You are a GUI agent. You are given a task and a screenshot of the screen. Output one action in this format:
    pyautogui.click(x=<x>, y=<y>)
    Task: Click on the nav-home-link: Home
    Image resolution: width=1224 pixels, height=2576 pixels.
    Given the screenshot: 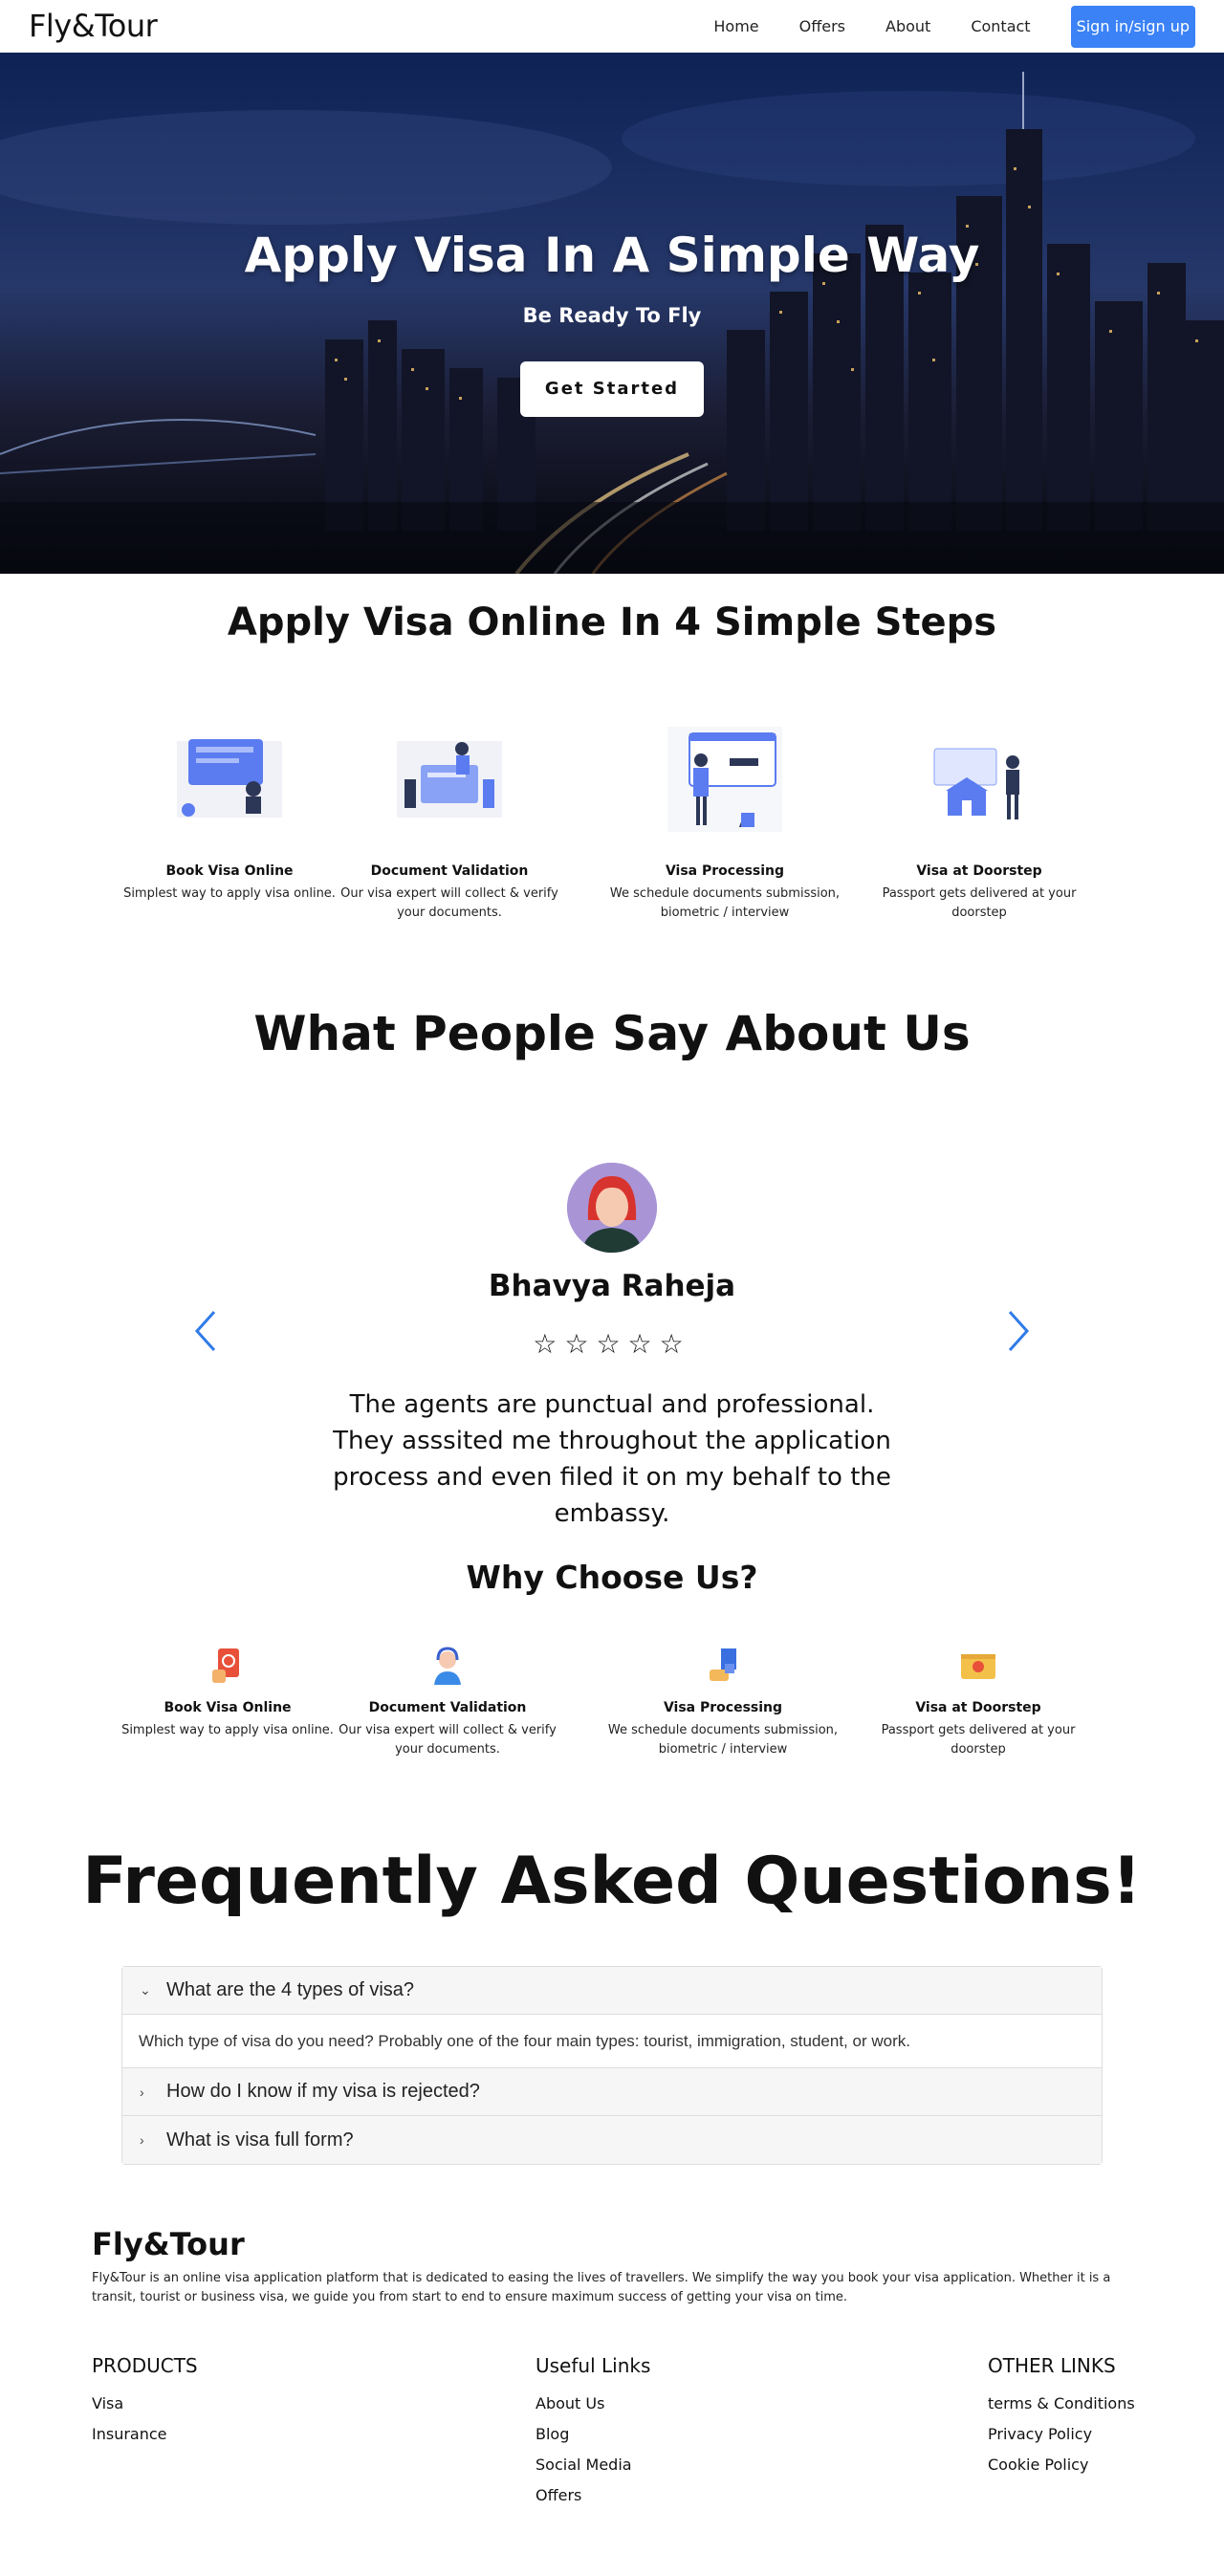 What is the action you would take?
    pyautogui.click(x=736, y=27)
    